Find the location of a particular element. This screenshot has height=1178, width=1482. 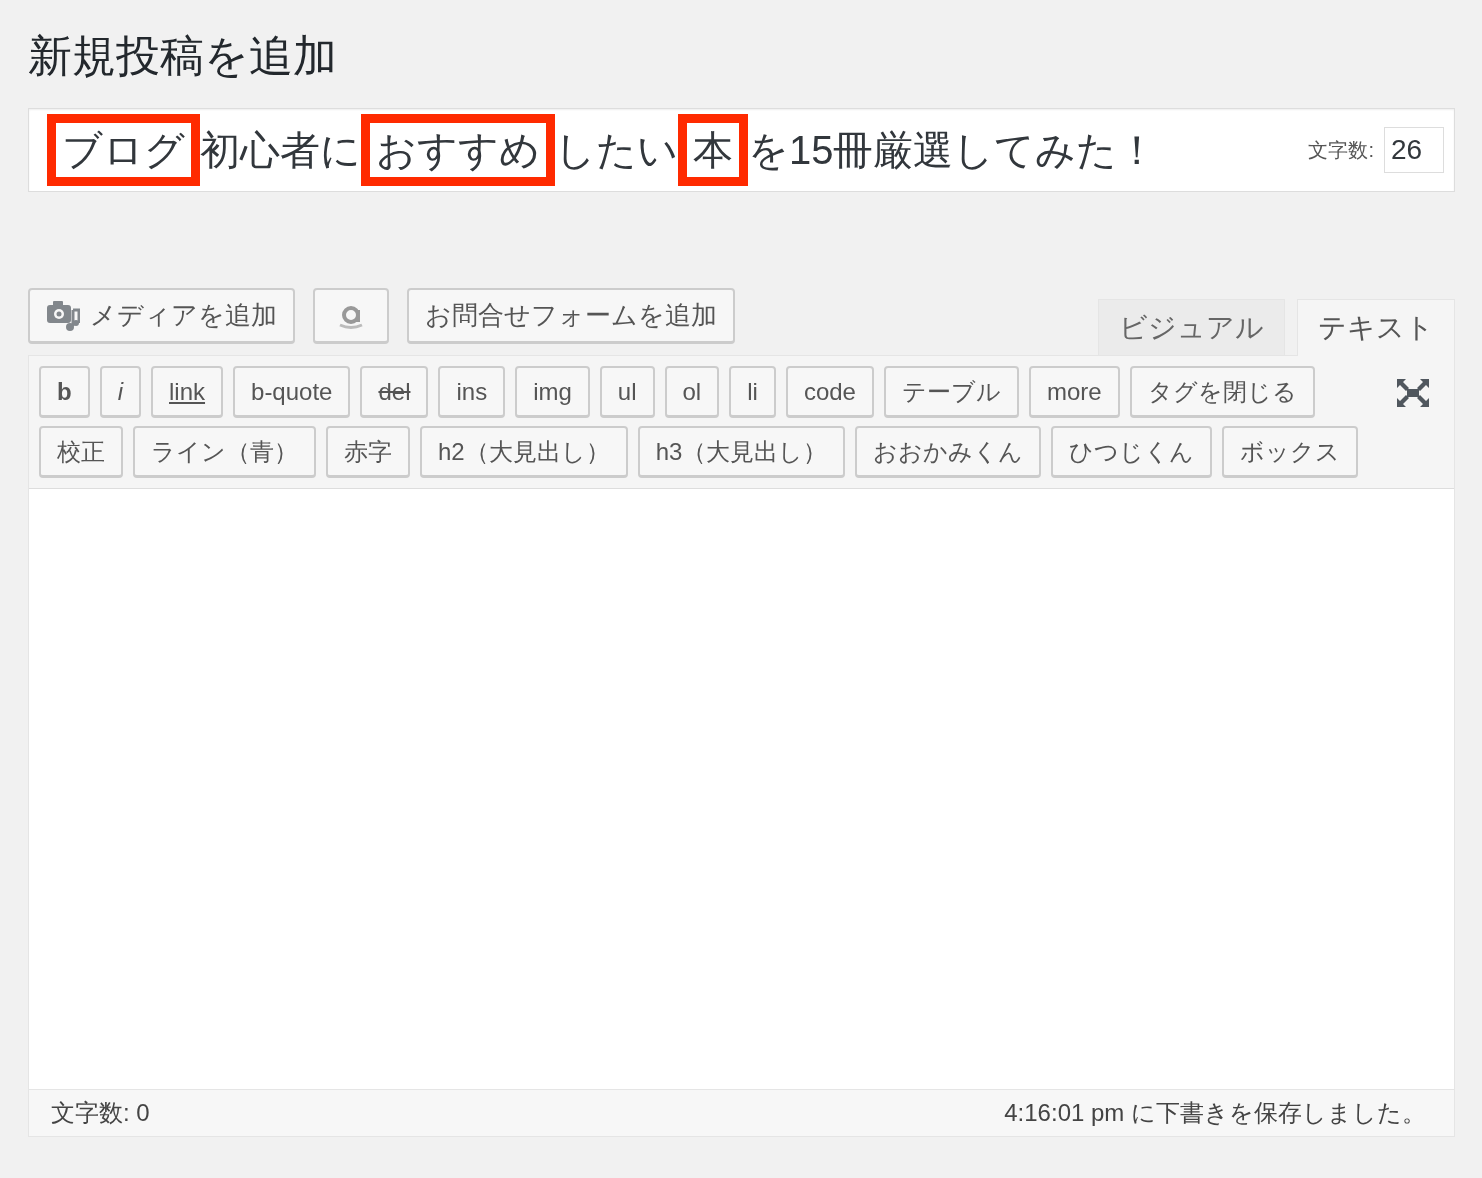

quicktag-button: テーブル is located at coordinates (951, 392).